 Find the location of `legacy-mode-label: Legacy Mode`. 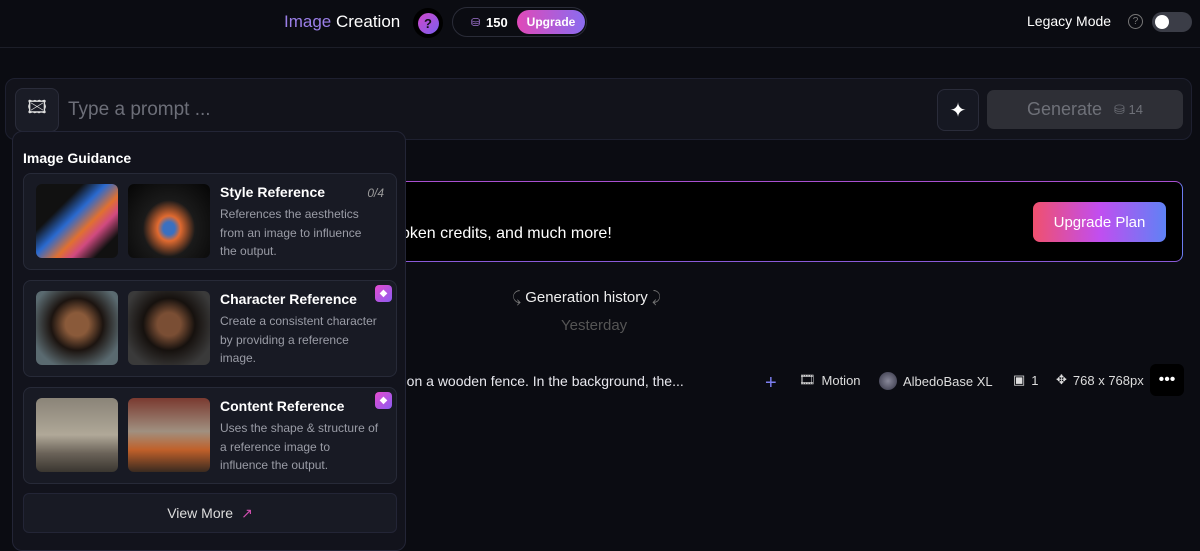

legacy-mode-label: Legacy Mode is located at coordinates (1069, 21).